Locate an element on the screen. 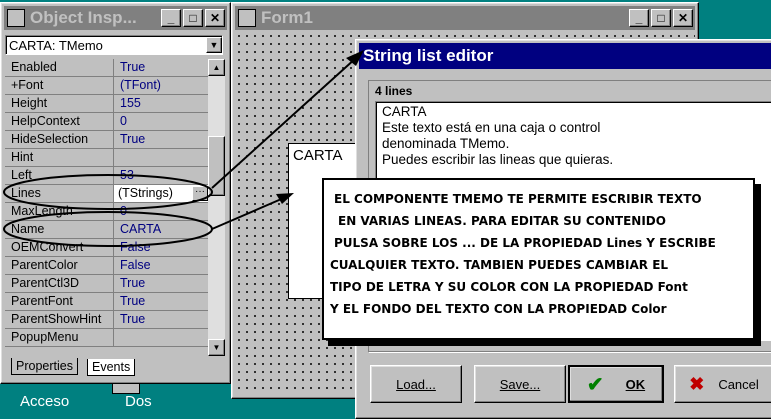 The height and width of the screenshot is (419, 771). cancel-button: ✖ Cancel is located at coordinates (722, 384).